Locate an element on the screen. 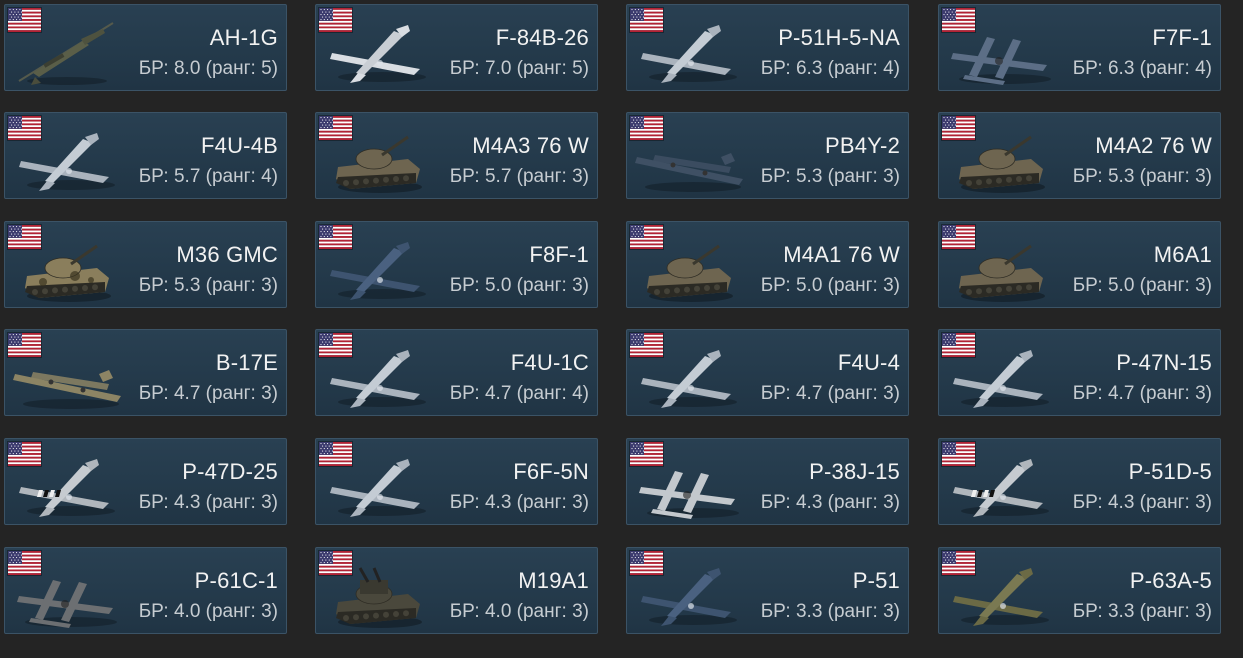  battle-rating: БР: 8.0 (ранг: 5) is located at coordinates (208, 68).